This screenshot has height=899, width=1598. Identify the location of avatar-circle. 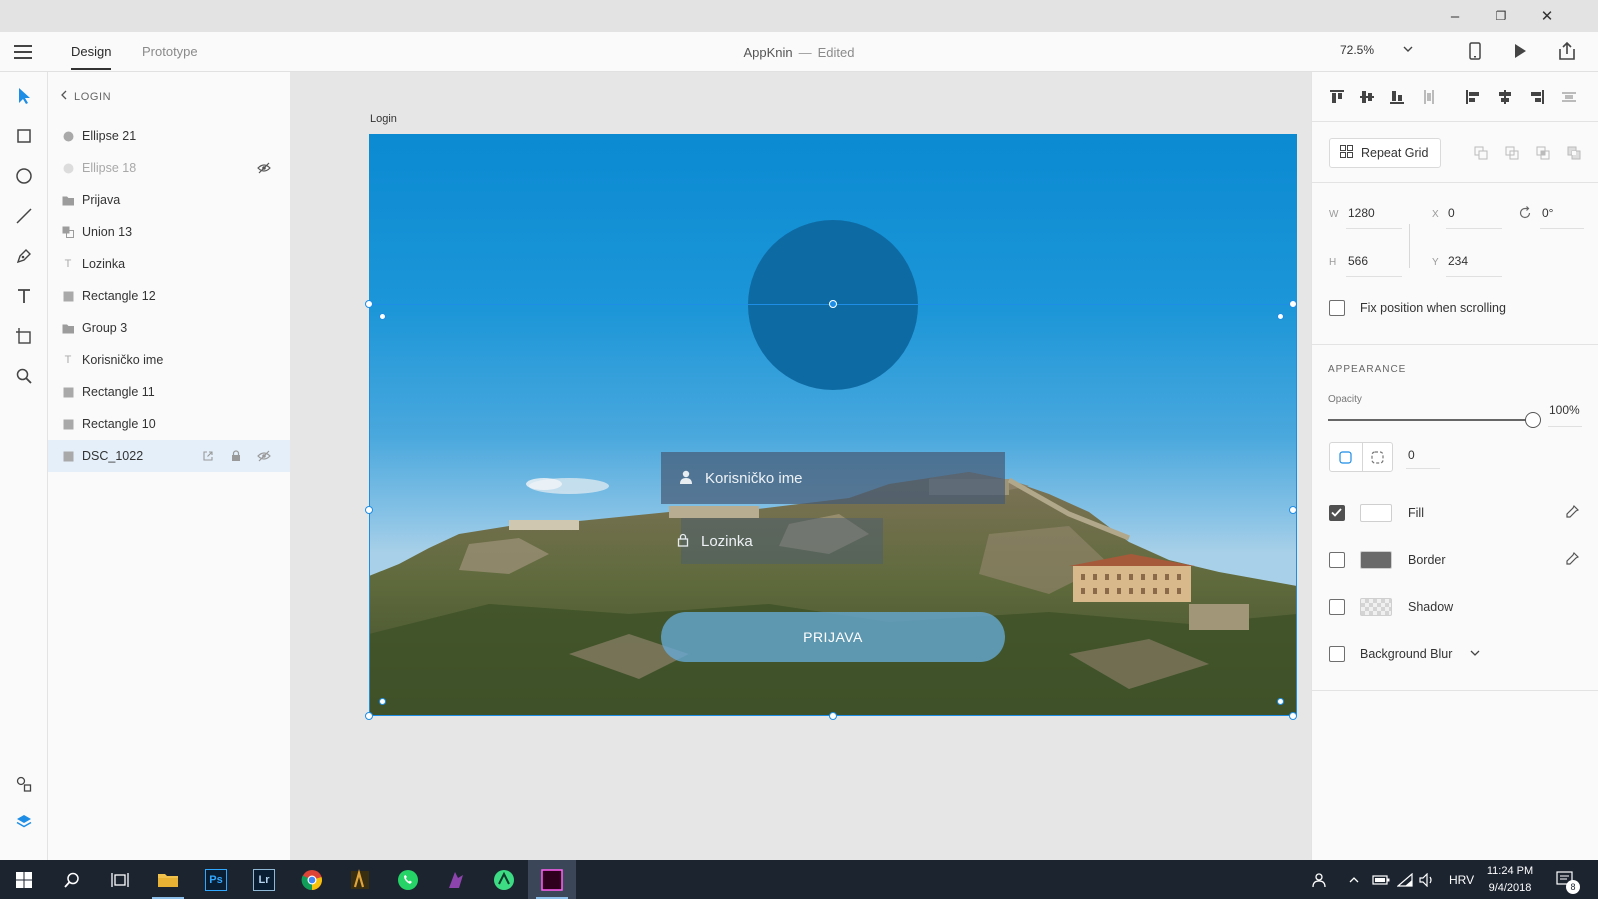
(833, 305).